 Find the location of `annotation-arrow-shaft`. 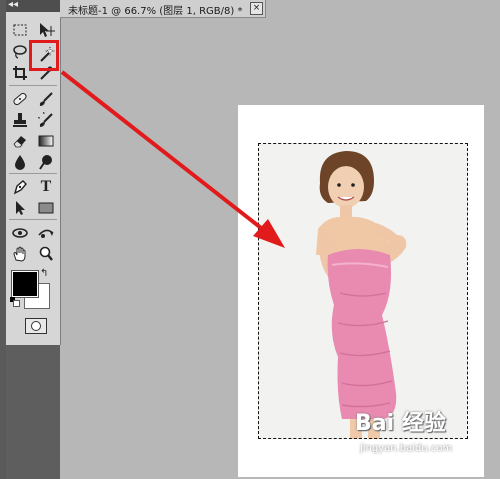

annotation-arrow-shaft is located at coordinates (166, 153).